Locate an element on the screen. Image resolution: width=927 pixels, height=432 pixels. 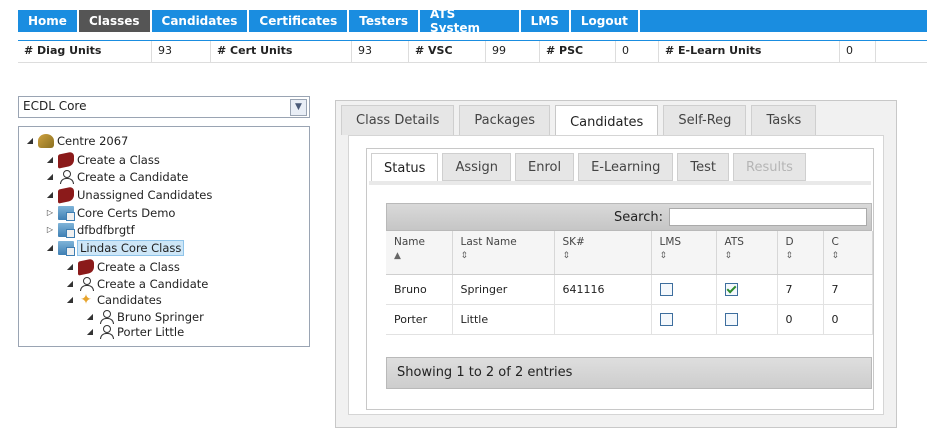
book-icon is located at coordinates (66, 159).